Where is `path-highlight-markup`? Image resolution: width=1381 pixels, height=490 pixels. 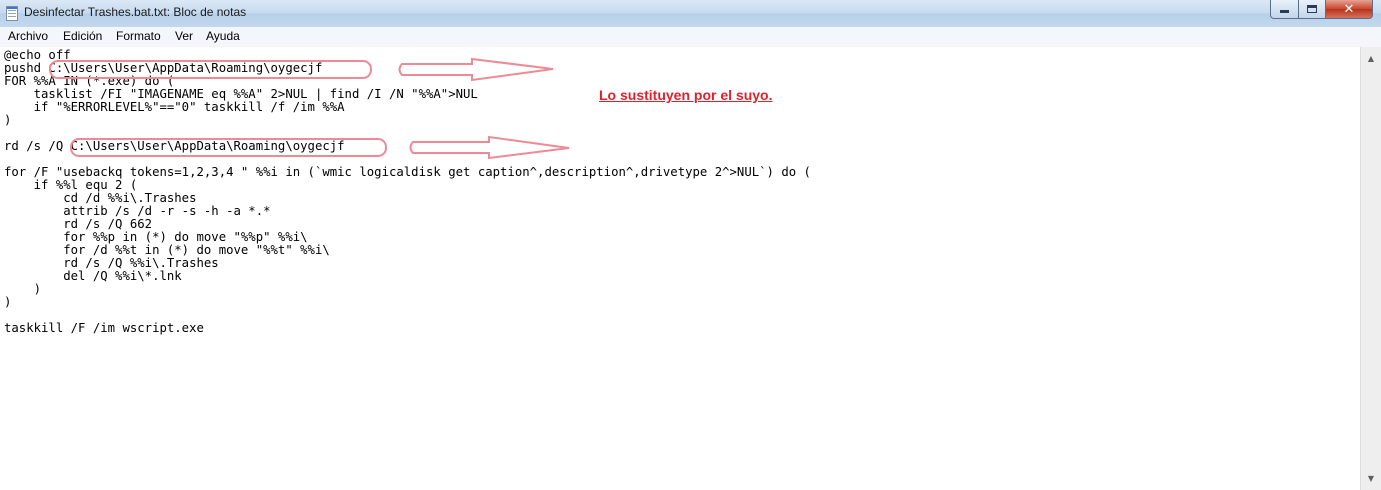
path-highlight-markup is located at coordinates (309, 108).